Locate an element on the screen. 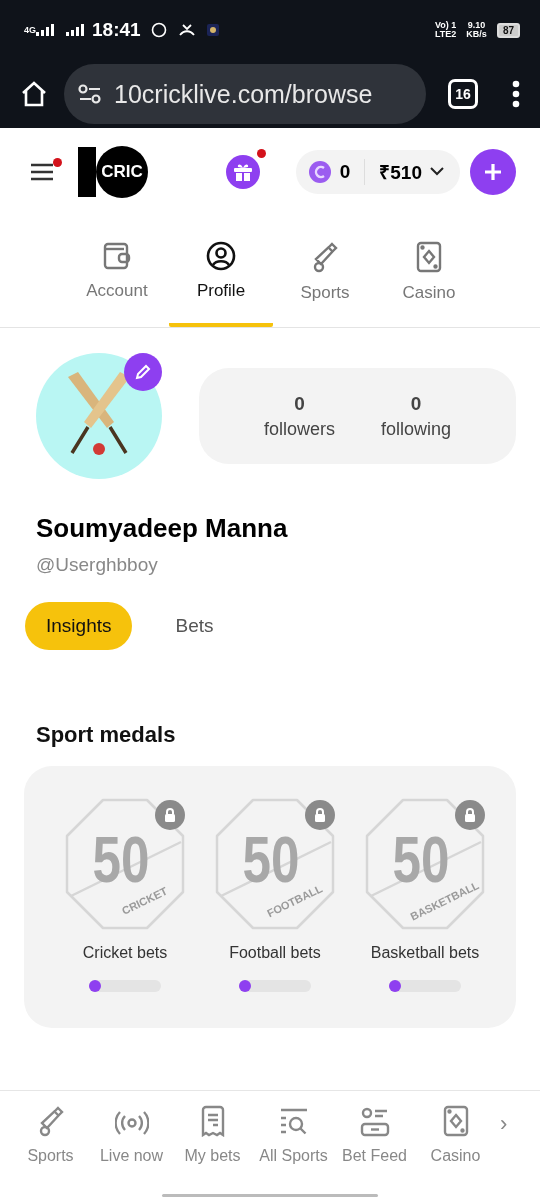  nav-item: Casino is located at coordinates (455, 1135).